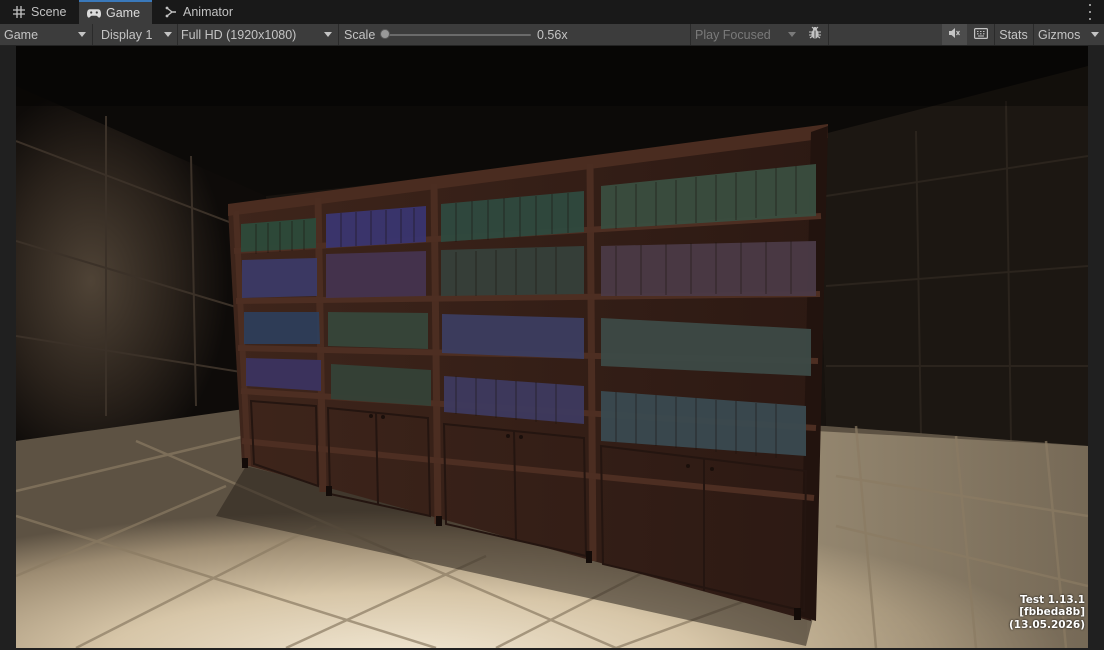 The image size is (1104, 650). Describe the element at coordinates (45, 34) in the screenshot. I see `view-type-dropdown: Game` at that location.